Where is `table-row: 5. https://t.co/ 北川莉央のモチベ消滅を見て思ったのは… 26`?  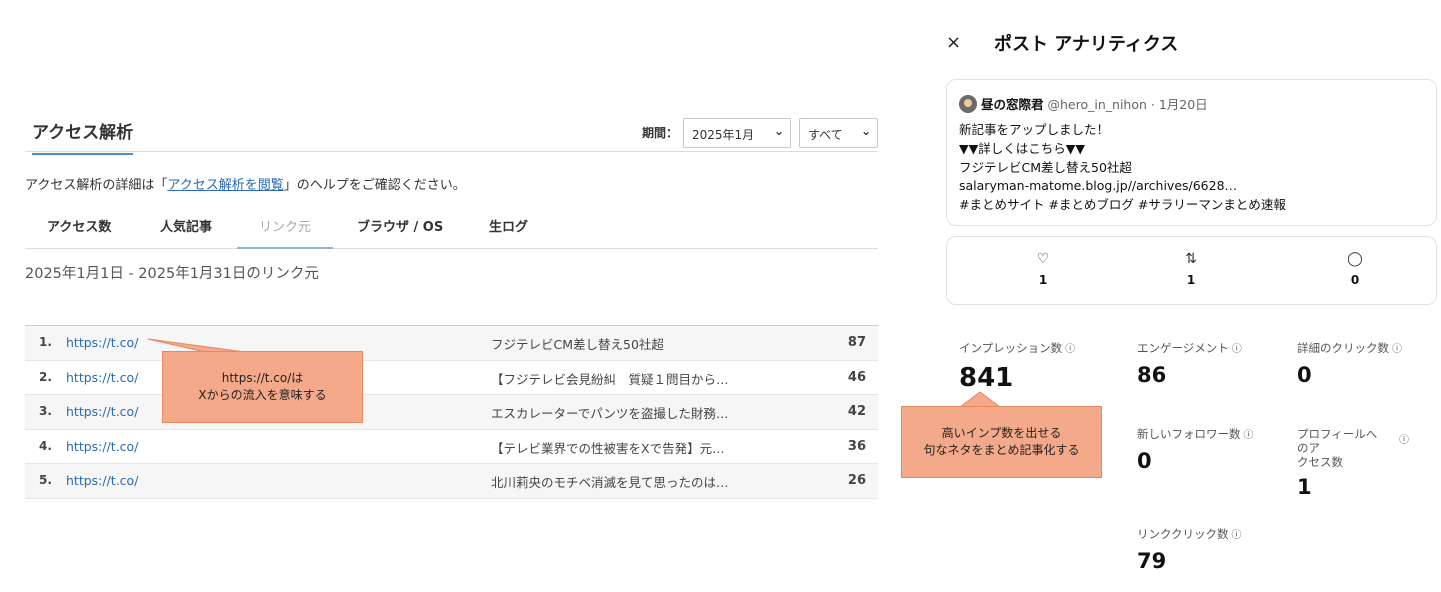 table-row: 5. https://t.co/ 北川莉央のモチベ消滅を見て思ったのは… 26 is located at coordinates (451, 481).